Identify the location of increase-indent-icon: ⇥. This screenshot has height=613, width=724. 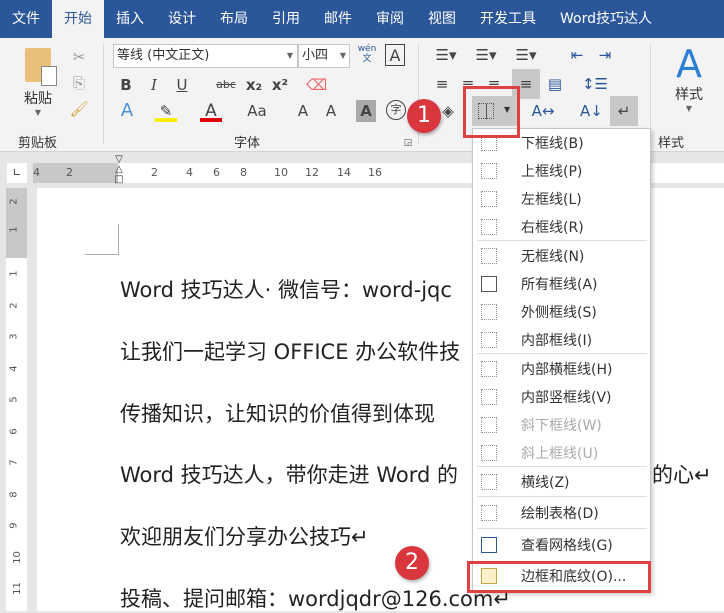
(605, 55).